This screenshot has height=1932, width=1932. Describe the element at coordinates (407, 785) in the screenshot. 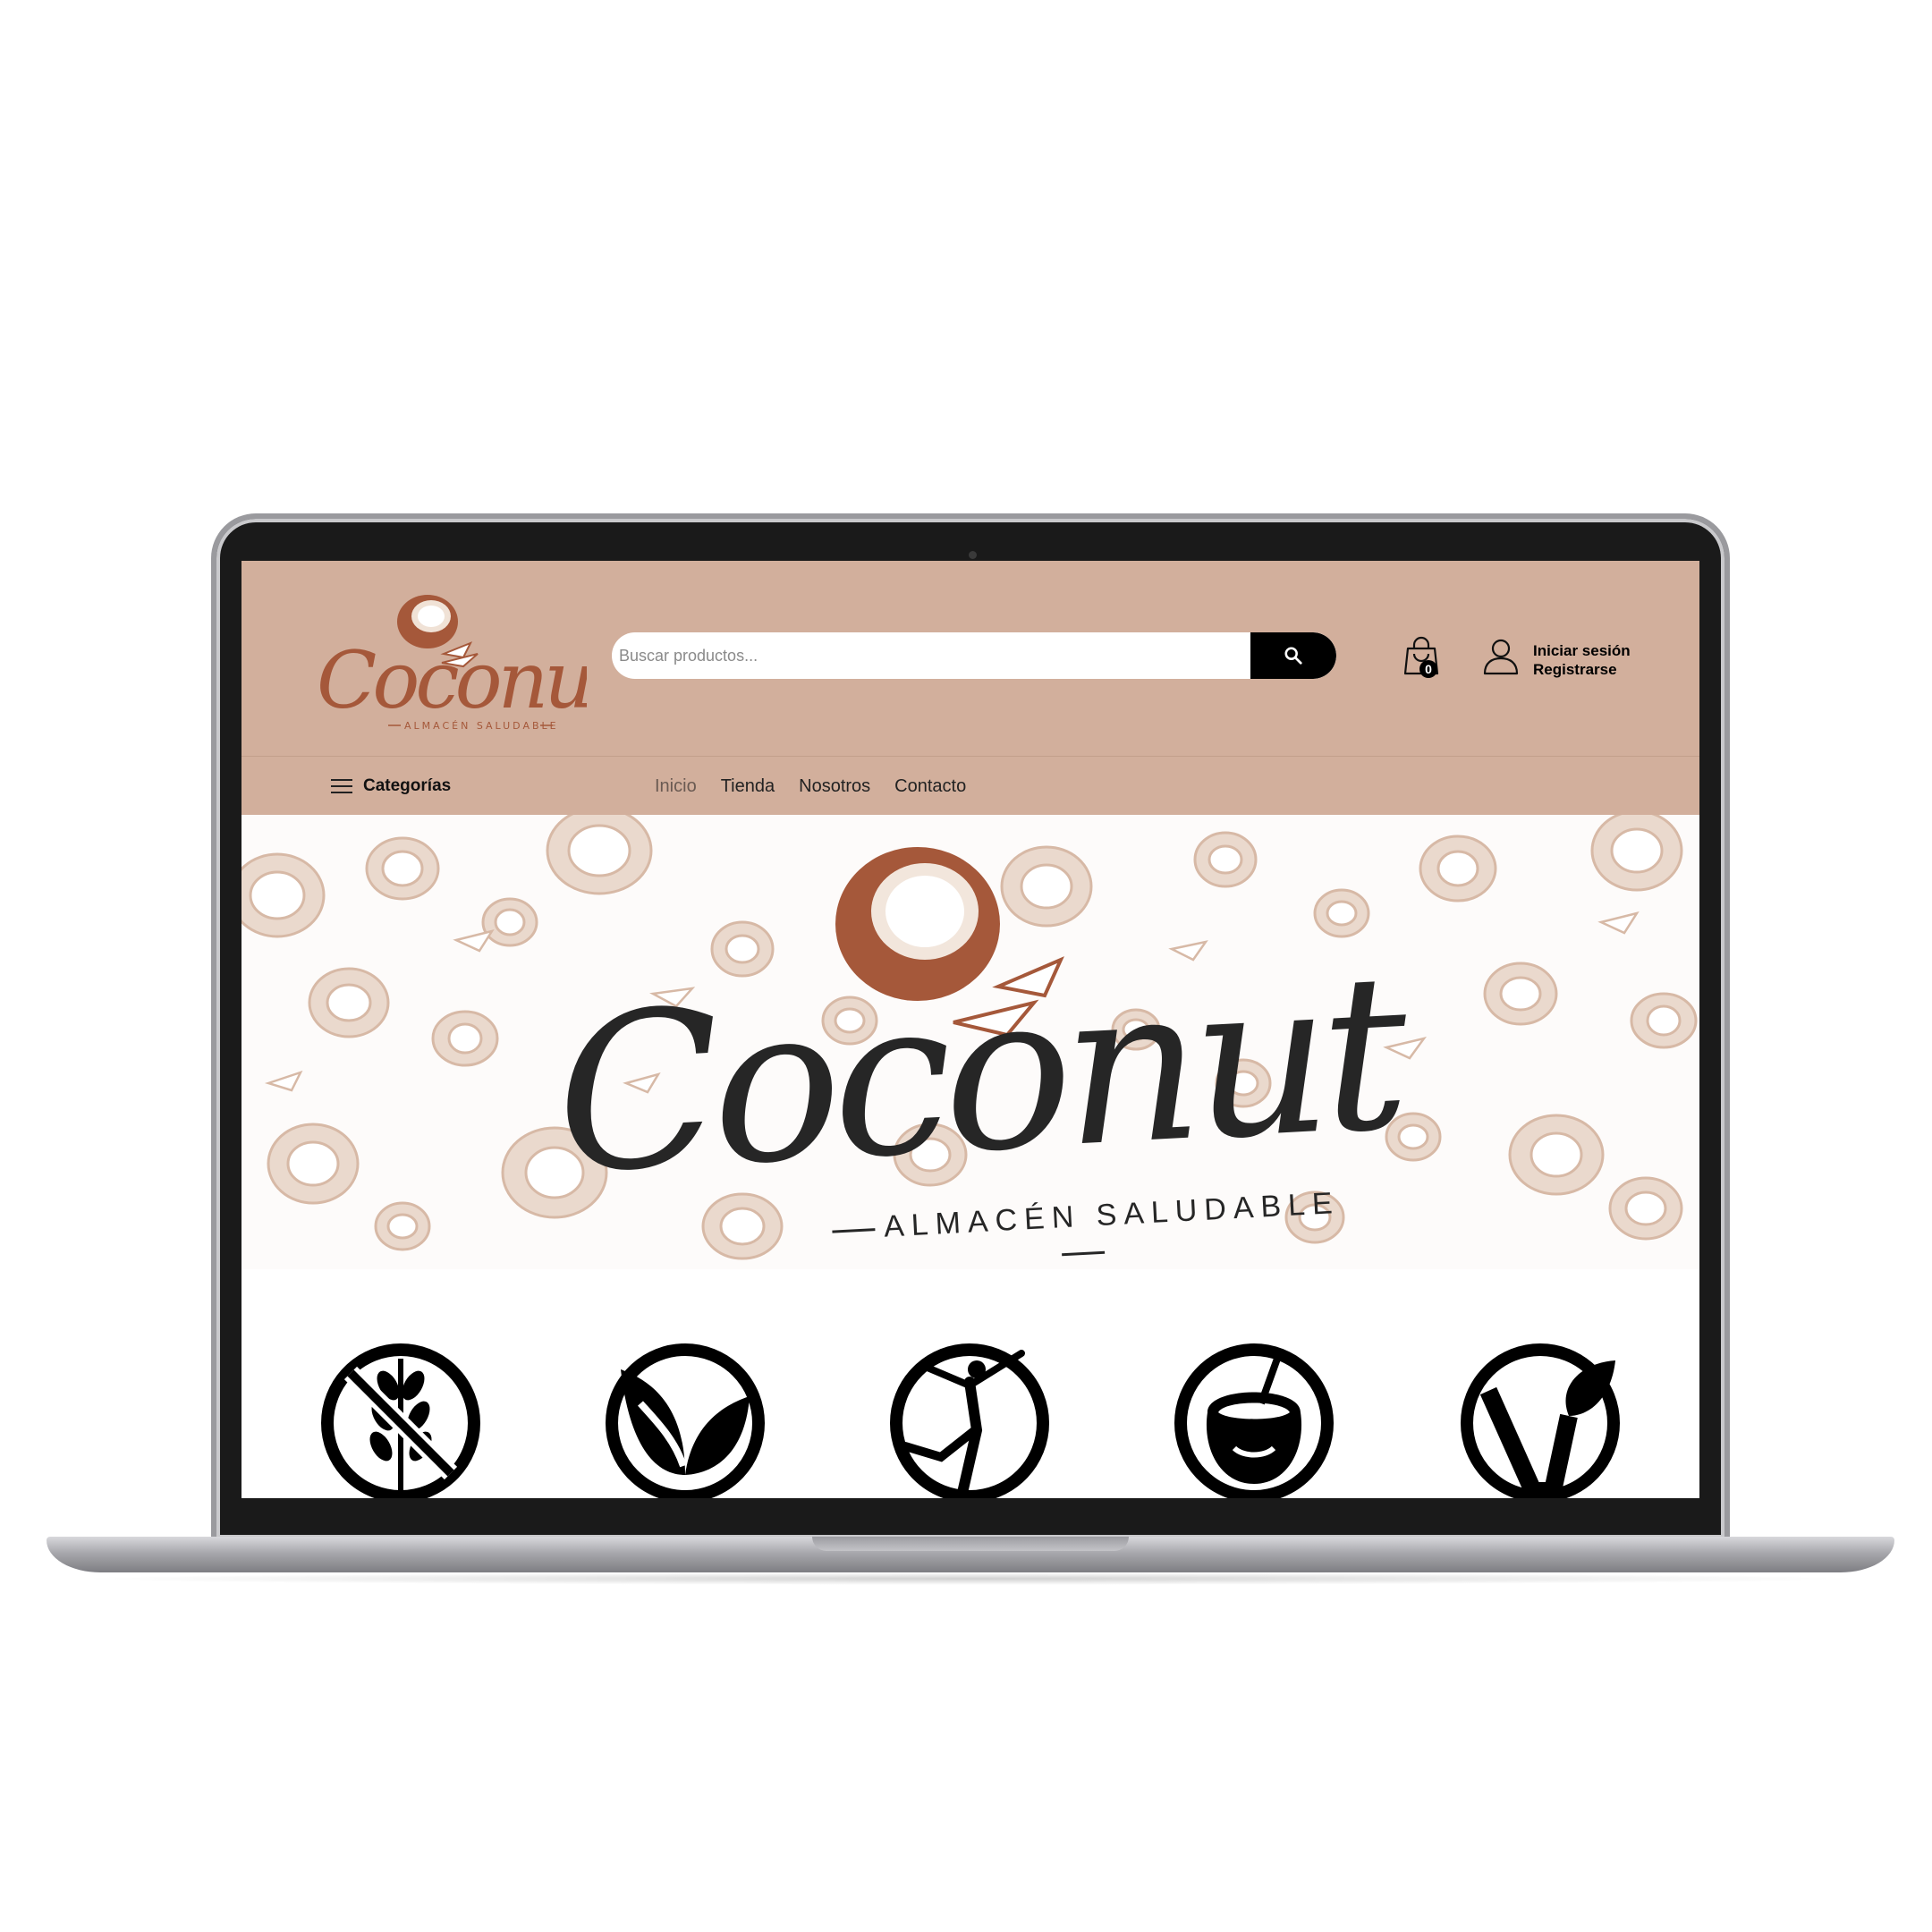

I see `categories-label: Categorías` at that location.